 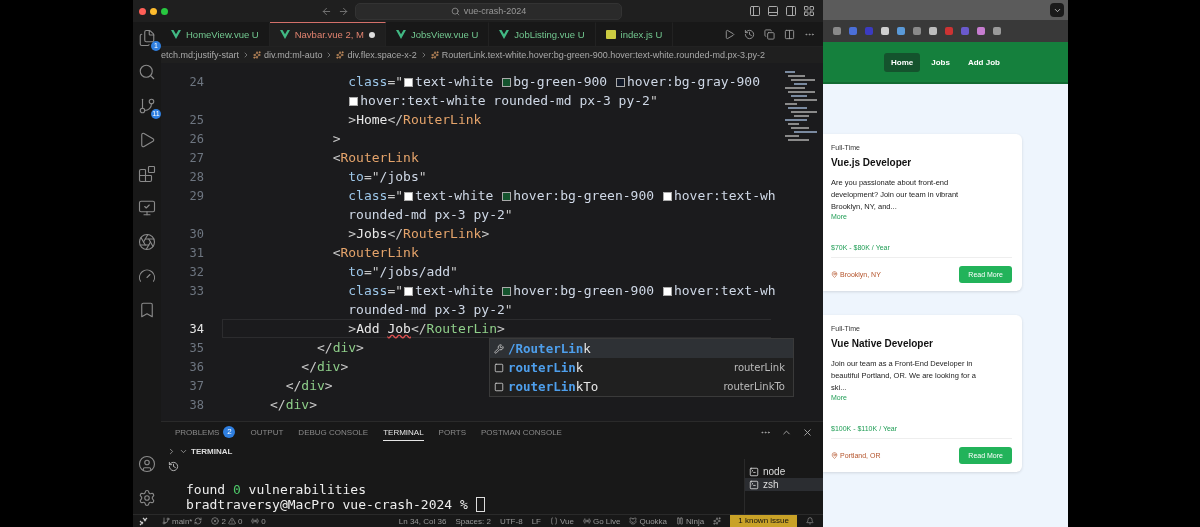 What do you see at coordinates (690, 521) in the screenshot?
I see `status-item: Ninja` at bounding box center [690, 521].